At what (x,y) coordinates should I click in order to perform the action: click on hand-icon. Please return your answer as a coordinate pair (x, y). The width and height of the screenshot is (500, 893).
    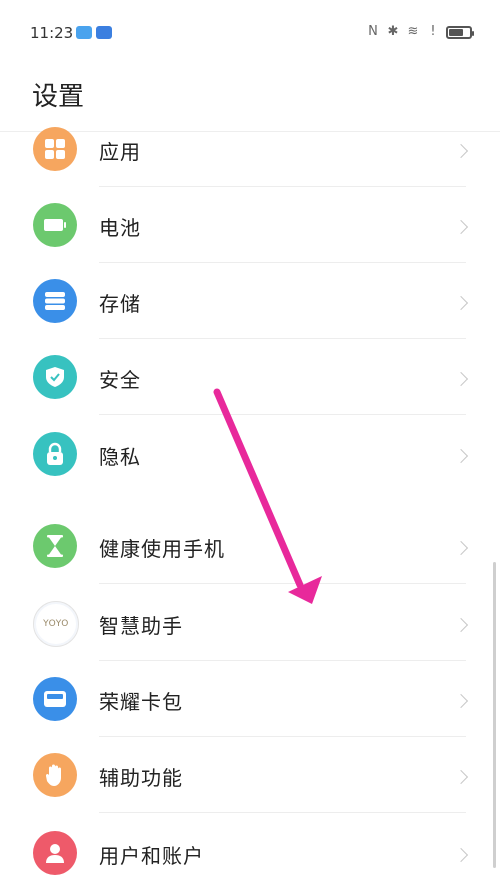
    Looking at the image, I should click on (55, 775).